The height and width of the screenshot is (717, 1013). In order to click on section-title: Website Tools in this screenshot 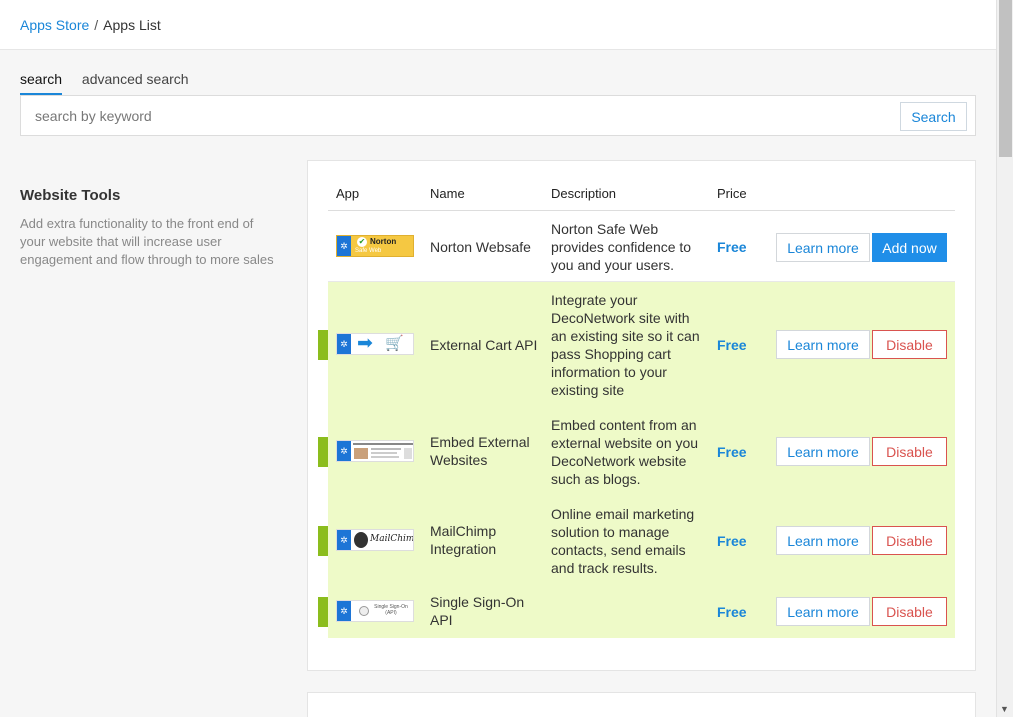, I will do `click(70, 195)`.